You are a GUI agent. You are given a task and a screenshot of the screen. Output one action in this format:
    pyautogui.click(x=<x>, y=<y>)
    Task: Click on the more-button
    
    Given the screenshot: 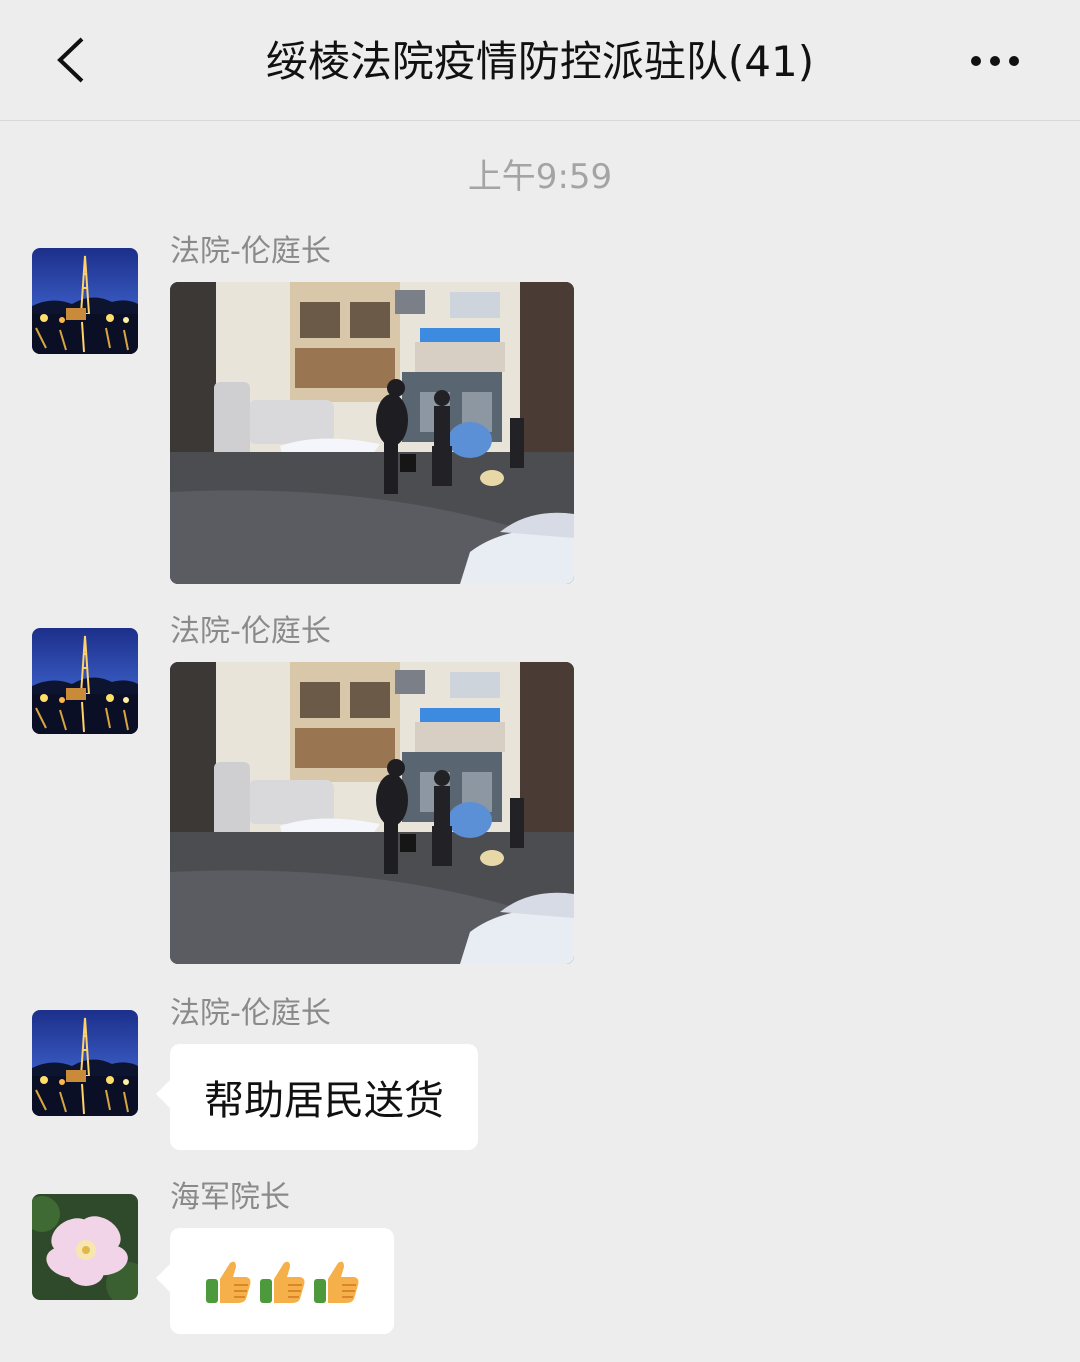 What is the action you would take?
    pyautogui.click(x=995, y=61)
    